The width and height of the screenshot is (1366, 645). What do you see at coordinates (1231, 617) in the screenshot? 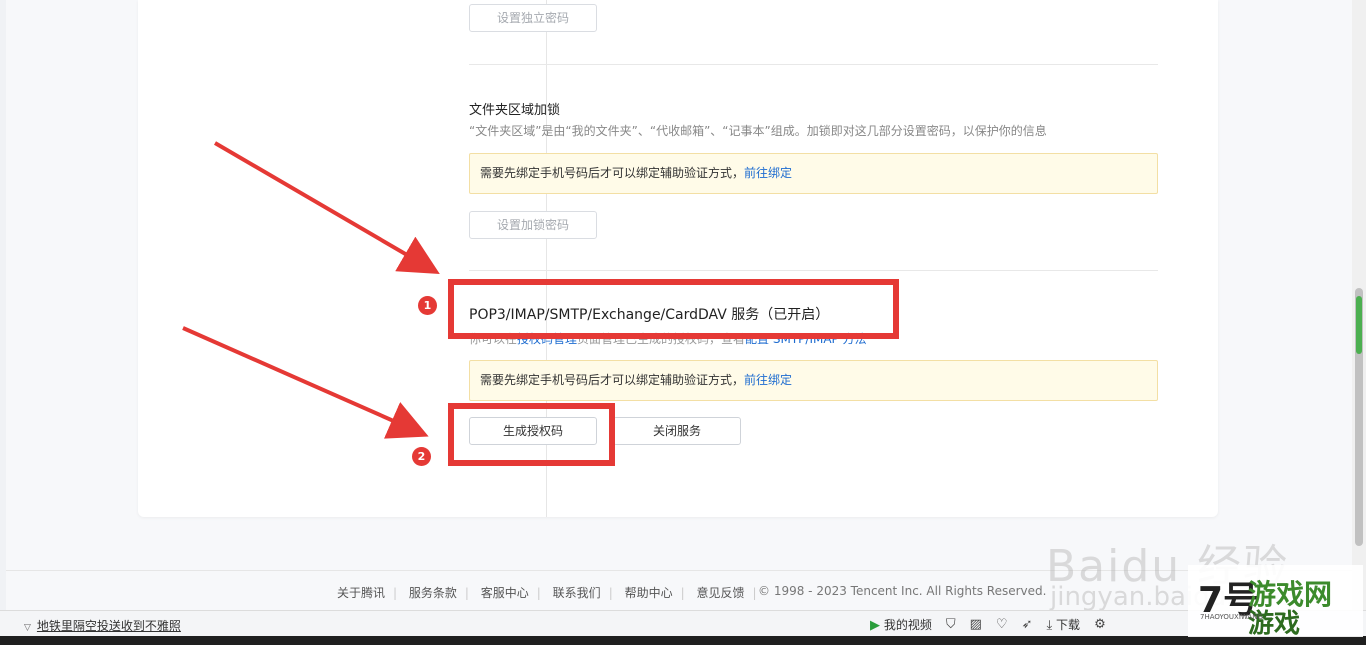
I see `logo-pinyin: 7HAOYOUXIWANG` at bounding box center [1231, 617].